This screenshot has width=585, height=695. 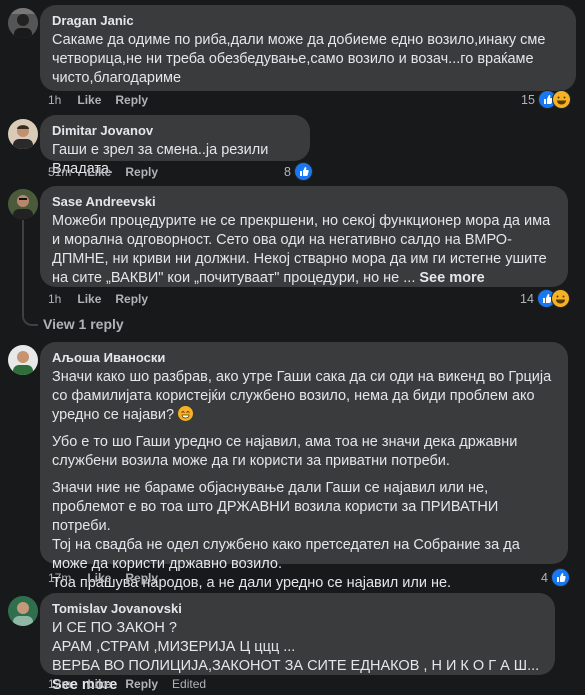 I want to click on see-more-link: See more, so click(x=451, y=278).